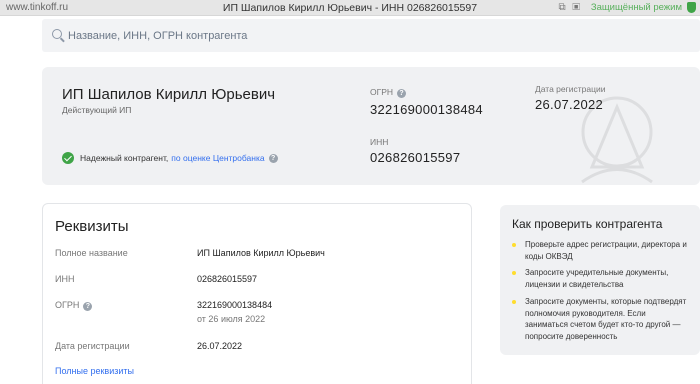 Image resolution: width=700 pixels, height=384 pixels. I want to click on company-name: ИП Шапилов Кирилл Юрьевич, so click(169, 94).